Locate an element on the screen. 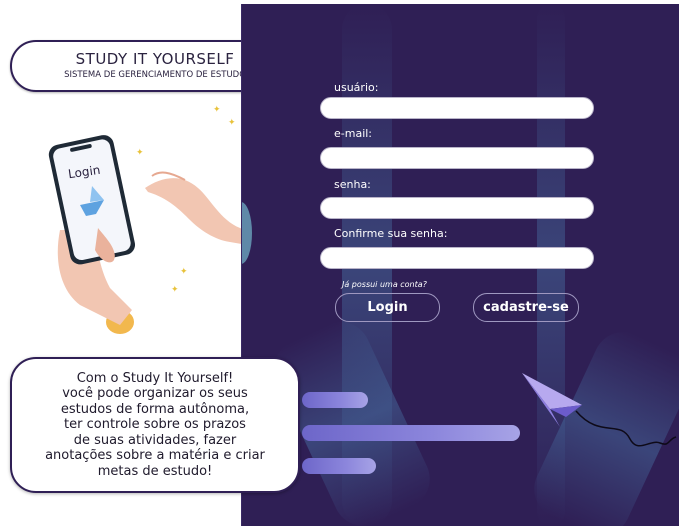 The height and width of the screenshot is (527, 691). phone-hands-illustration is located at coordinates (151, 234).